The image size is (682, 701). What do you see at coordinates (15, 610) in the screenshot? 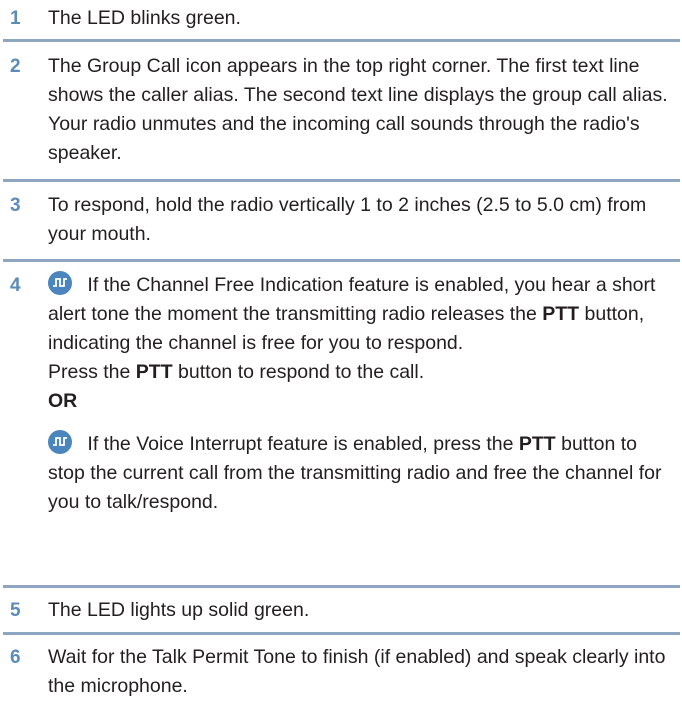
I see `step-number: 5` at bounding box center [15, 610].